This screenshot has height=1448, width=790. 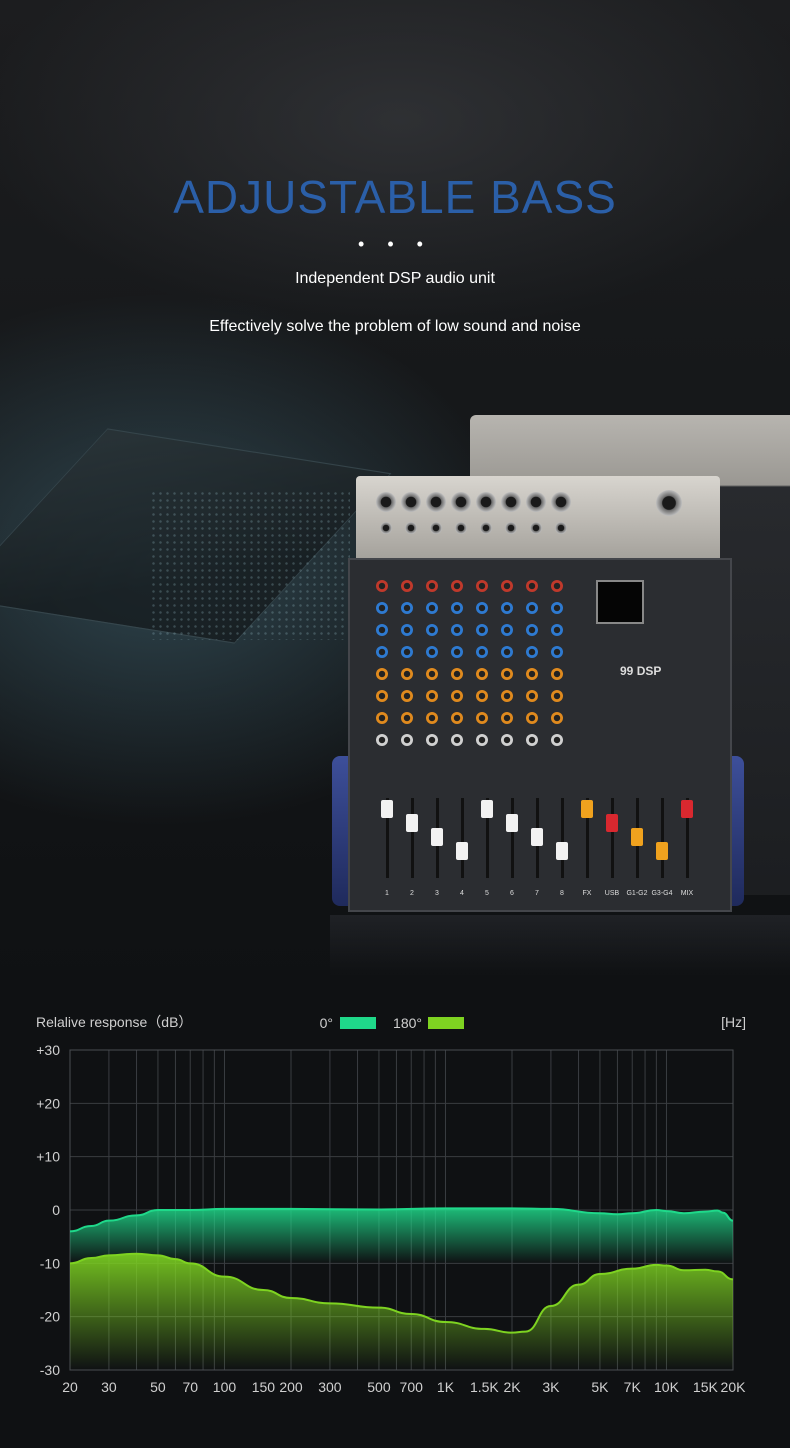 I want to click on x-tick-label: 700, so click(x=412, y=1387).